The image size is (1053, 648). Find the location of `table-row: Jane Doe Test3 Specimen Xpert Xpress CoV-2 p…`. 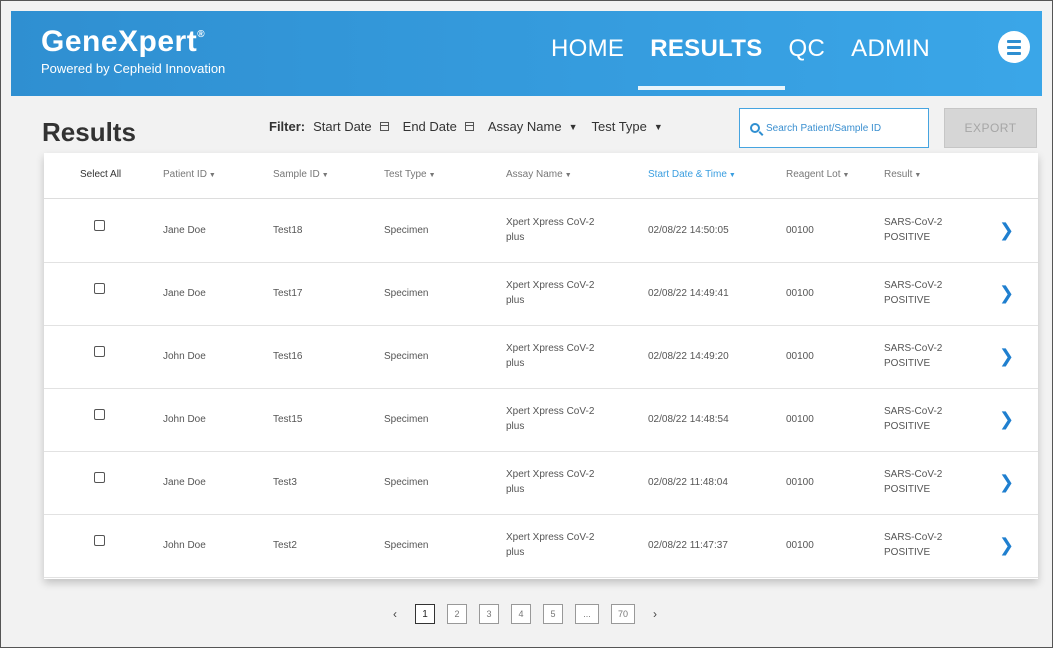

table-row: Jane Doe Test3 Specimen Xpert Xpress CoV-2 p… is located at coordinates (541, 483).